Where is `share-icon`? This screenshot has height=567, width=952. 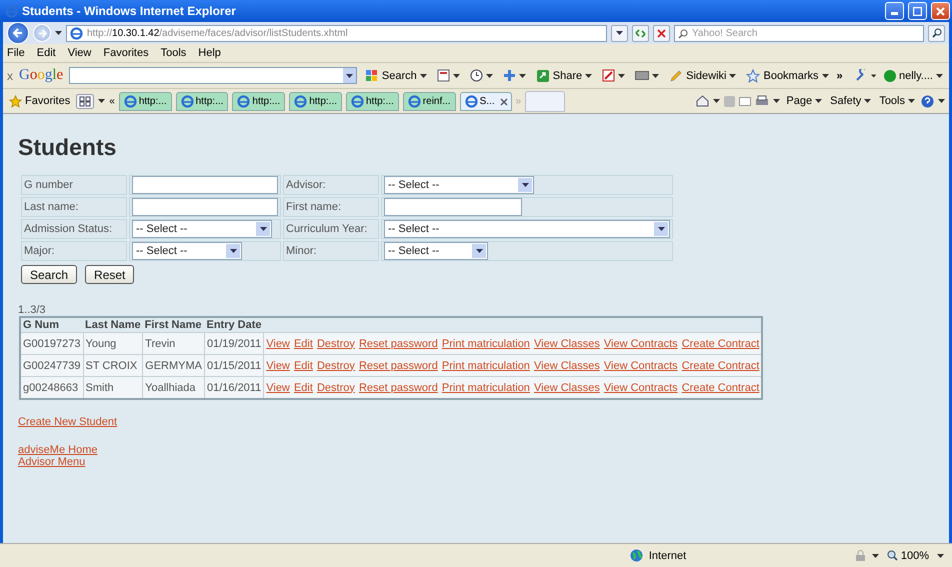
share-icon is located at coordinates (543, 75).